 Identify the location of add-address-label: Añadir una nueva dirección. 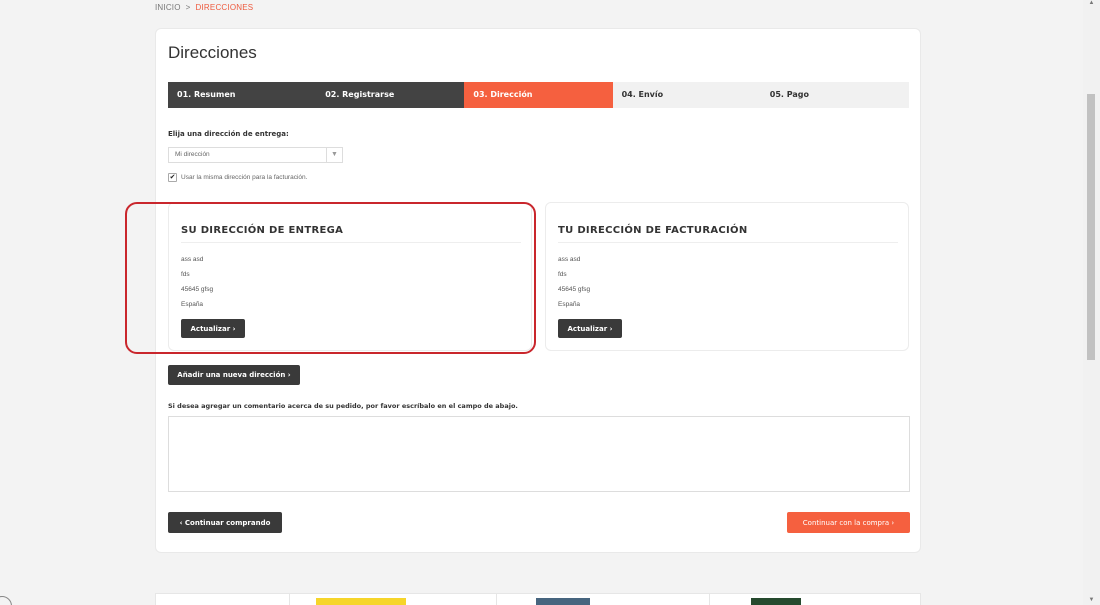
(231, 375).